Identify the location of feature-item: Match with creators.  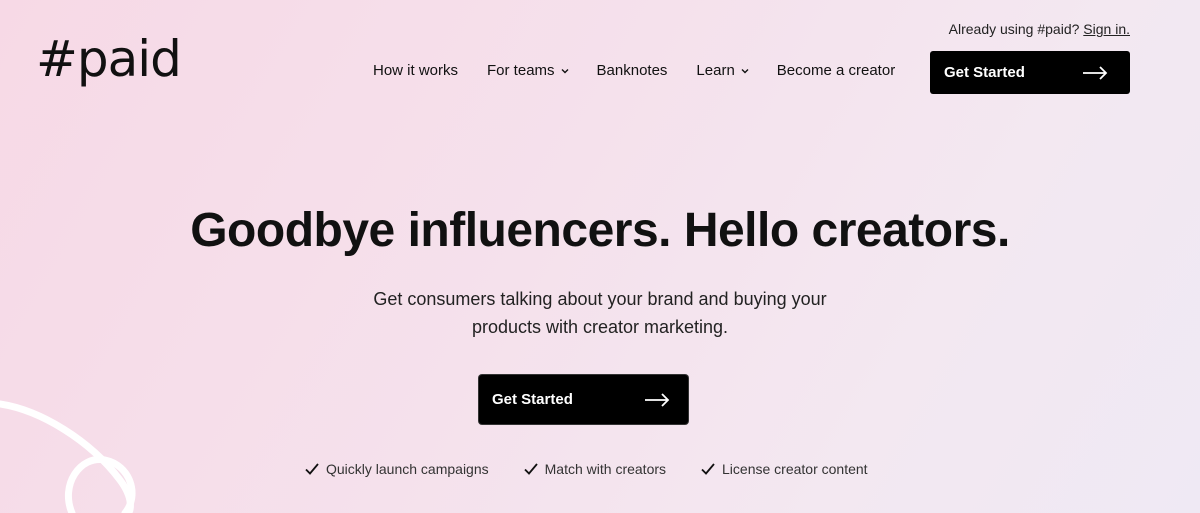
(594, 469).